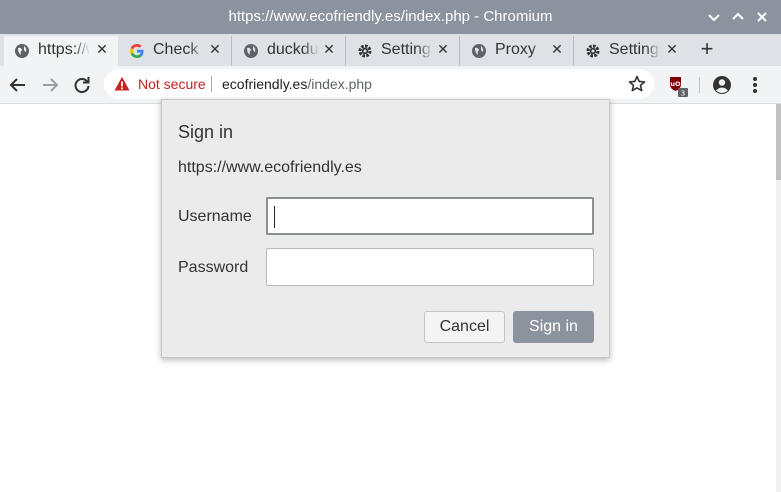  What do you see at coordinates (50, 85) in the screenshot?
I see `forward-arrow-icon` at bounding box center [50, 85].